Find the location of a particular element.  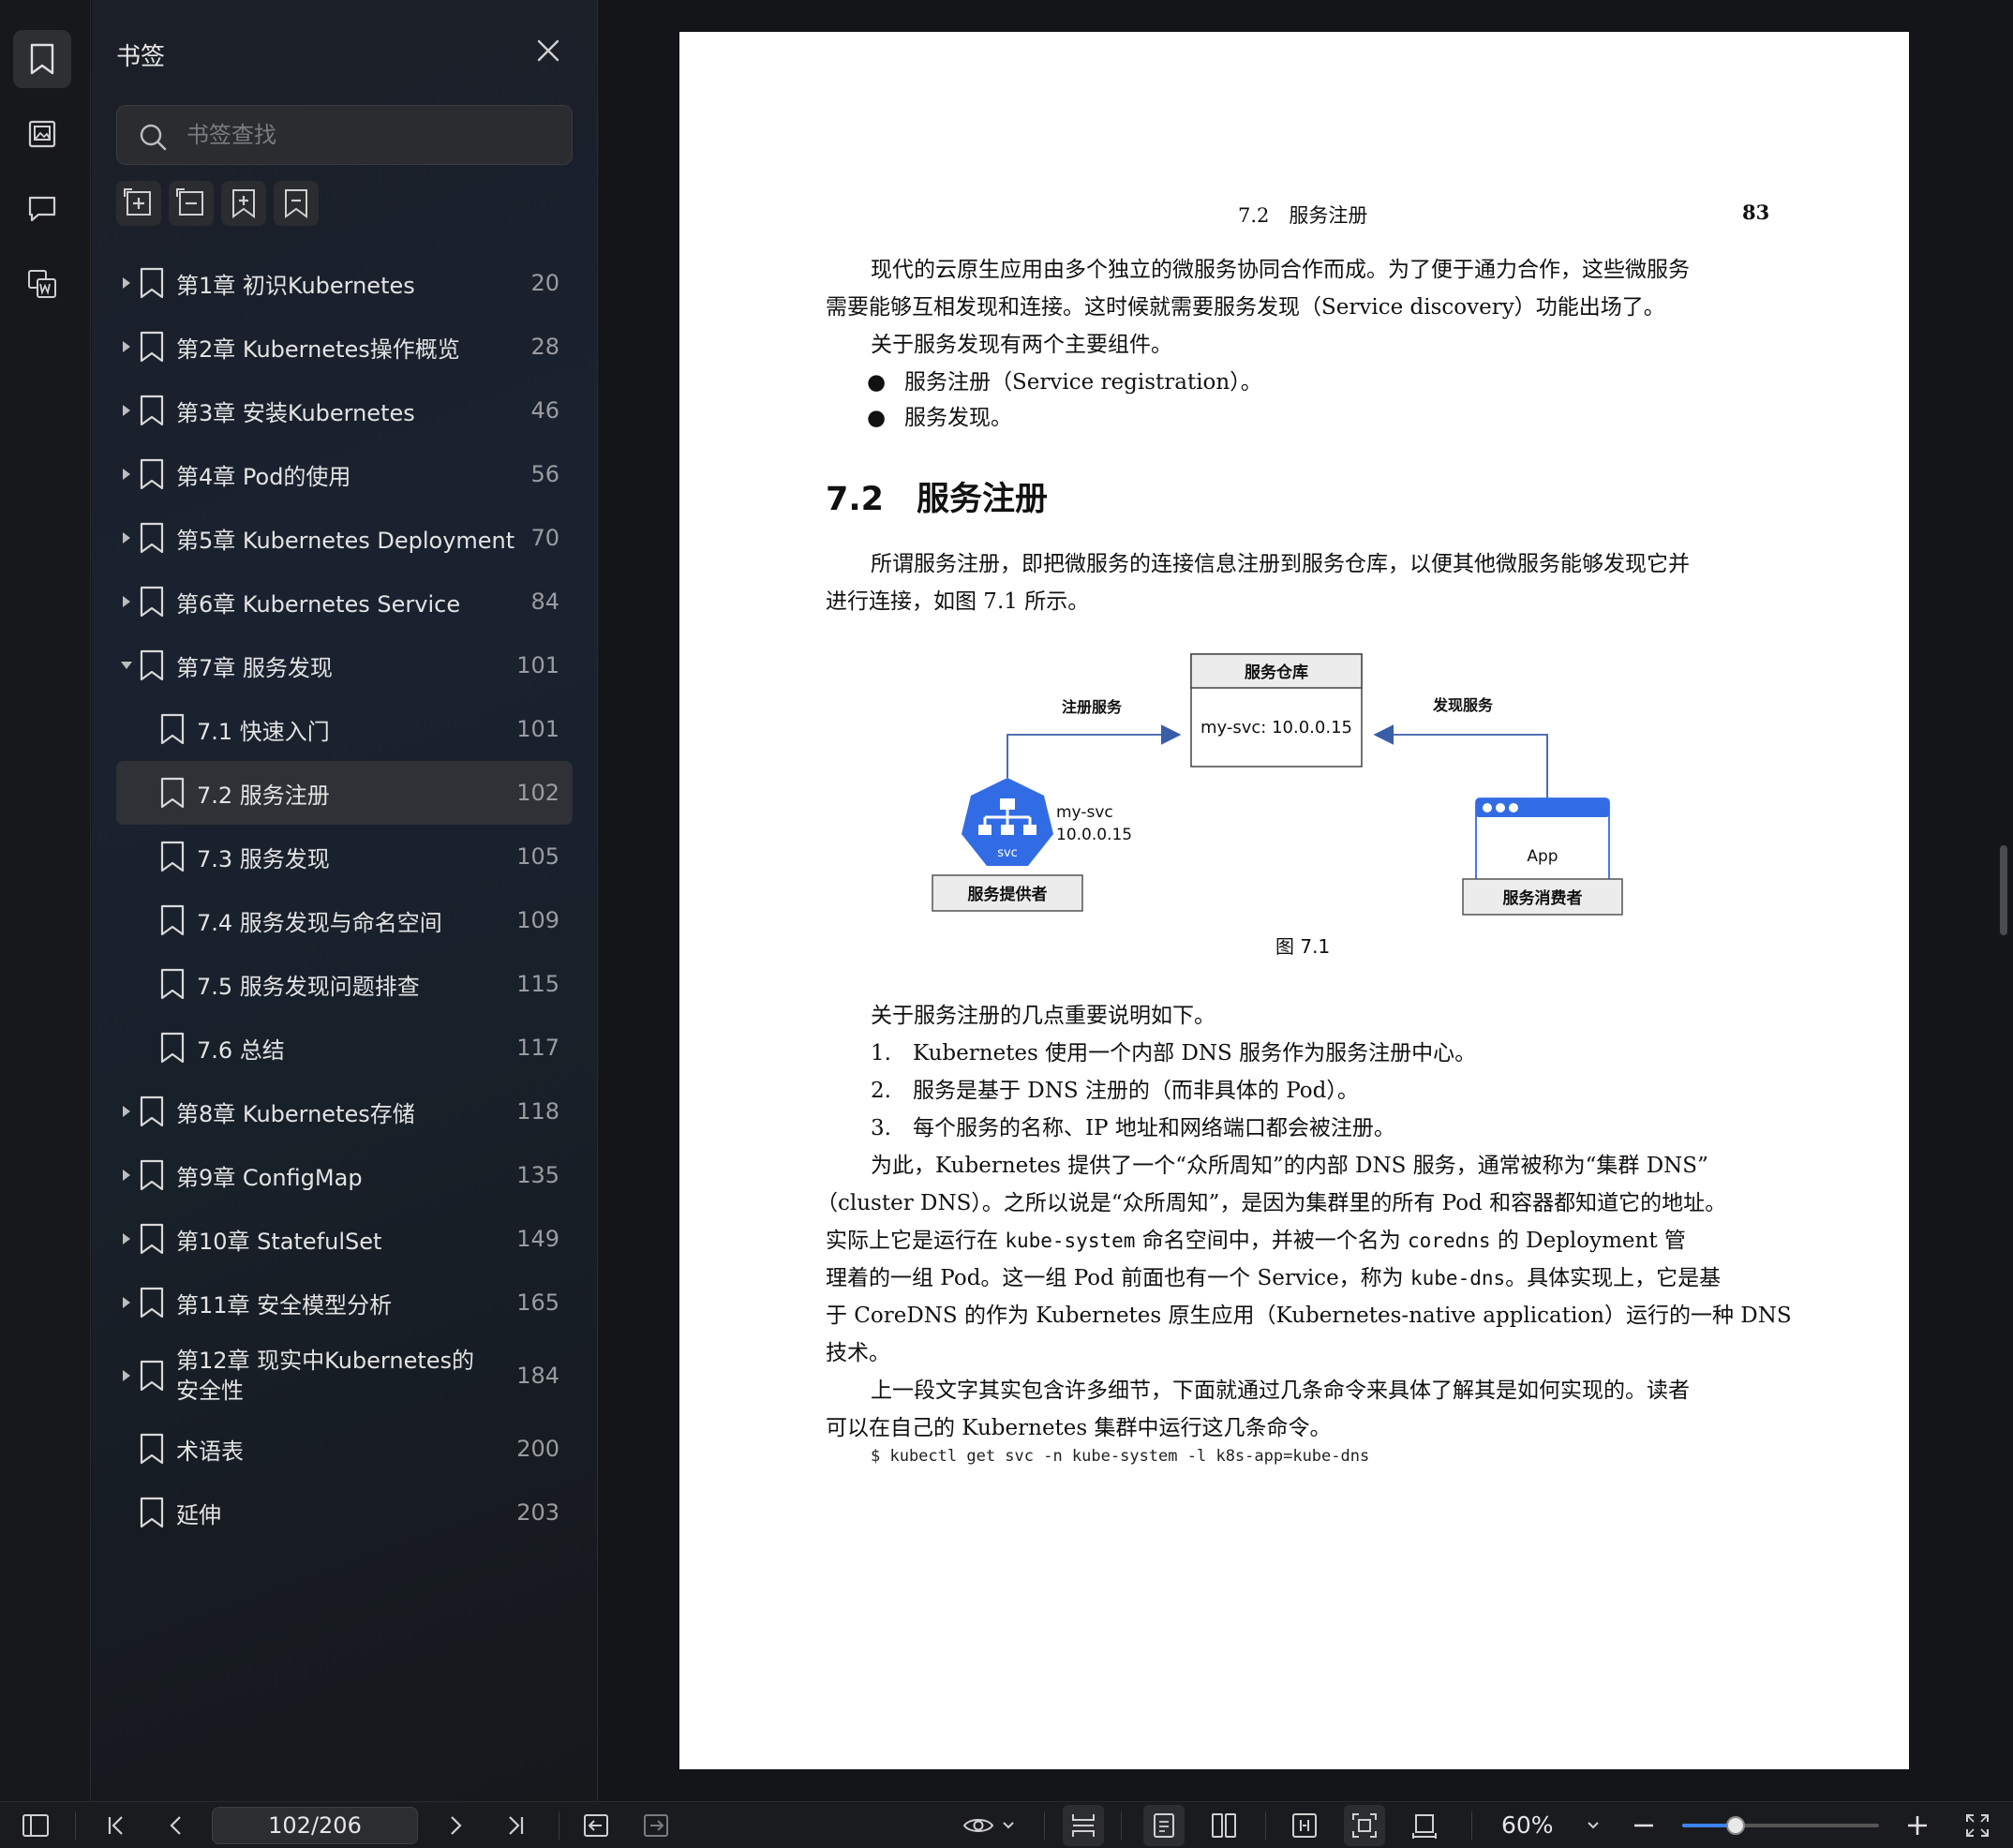

bookmark-item: 第8章 Kubernetes存储 118 is located at coordinates (344, 1111).